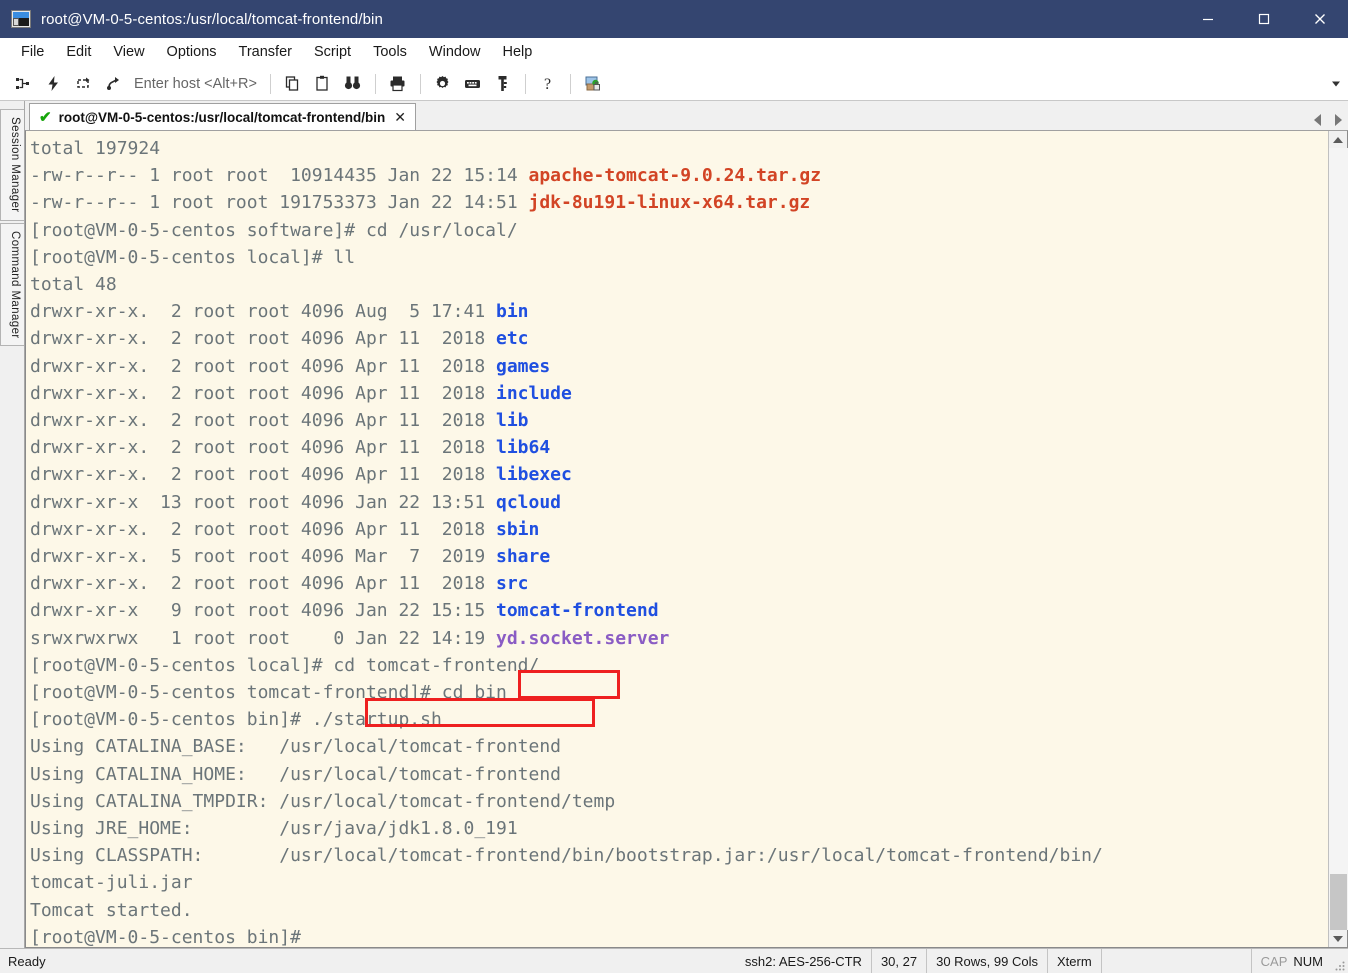  I want to click on terminal-text: total 48, so click(73, 285).